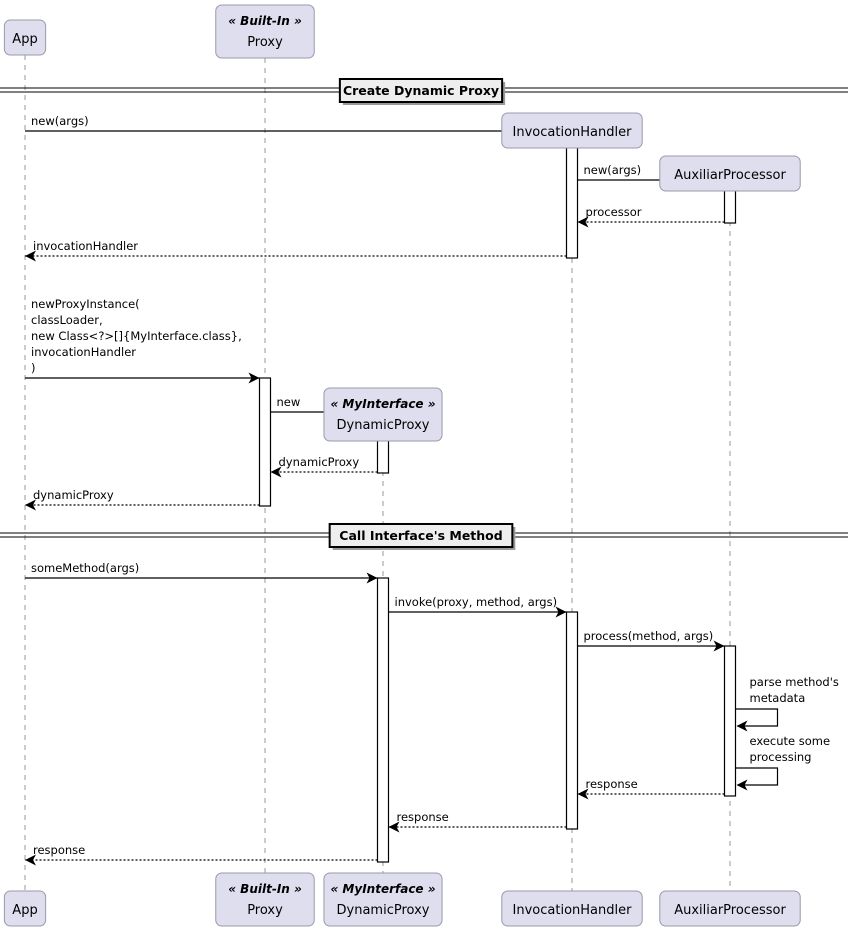 This screenshot has width=848, height=934. What do you see at coordinates (420, 535) in the screenshot?
I see `divider-label: Call Interface's Method` at bounding box center [420, 535].